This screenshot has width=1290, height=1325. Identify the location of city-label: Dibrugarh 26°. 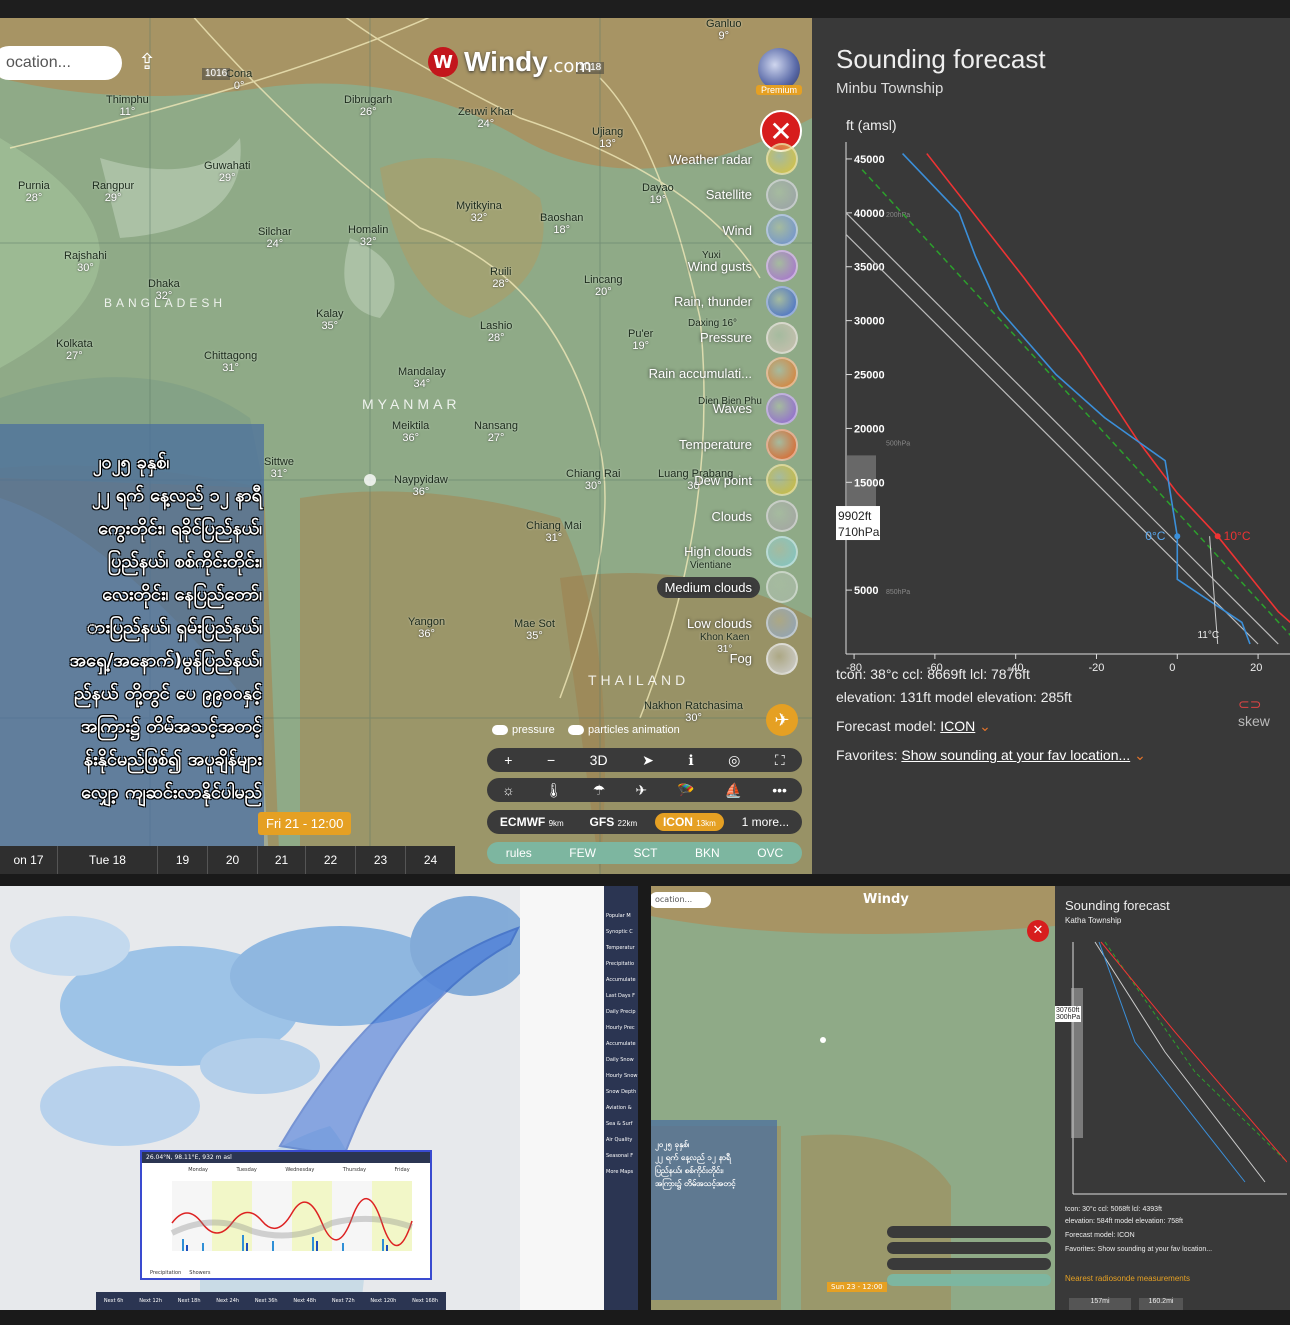
(368, 106).